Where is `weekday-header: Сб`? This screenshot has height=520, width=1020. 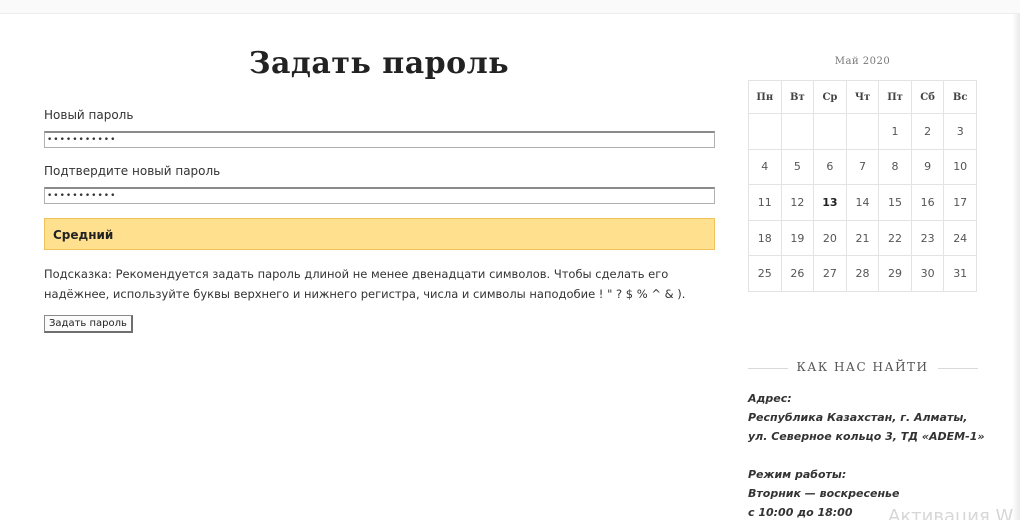 weekday-header: Сб is located at coordinates (927, 97).